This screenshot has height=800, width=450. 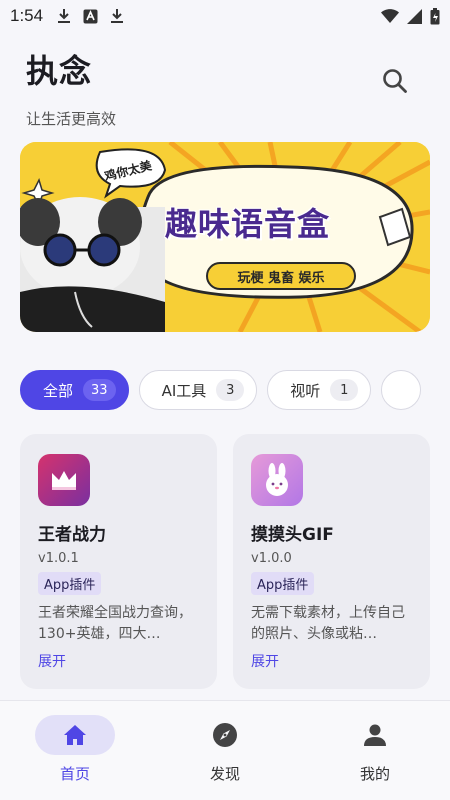 I want to click on chip-label: AI工具, so click(x=184, y=390).